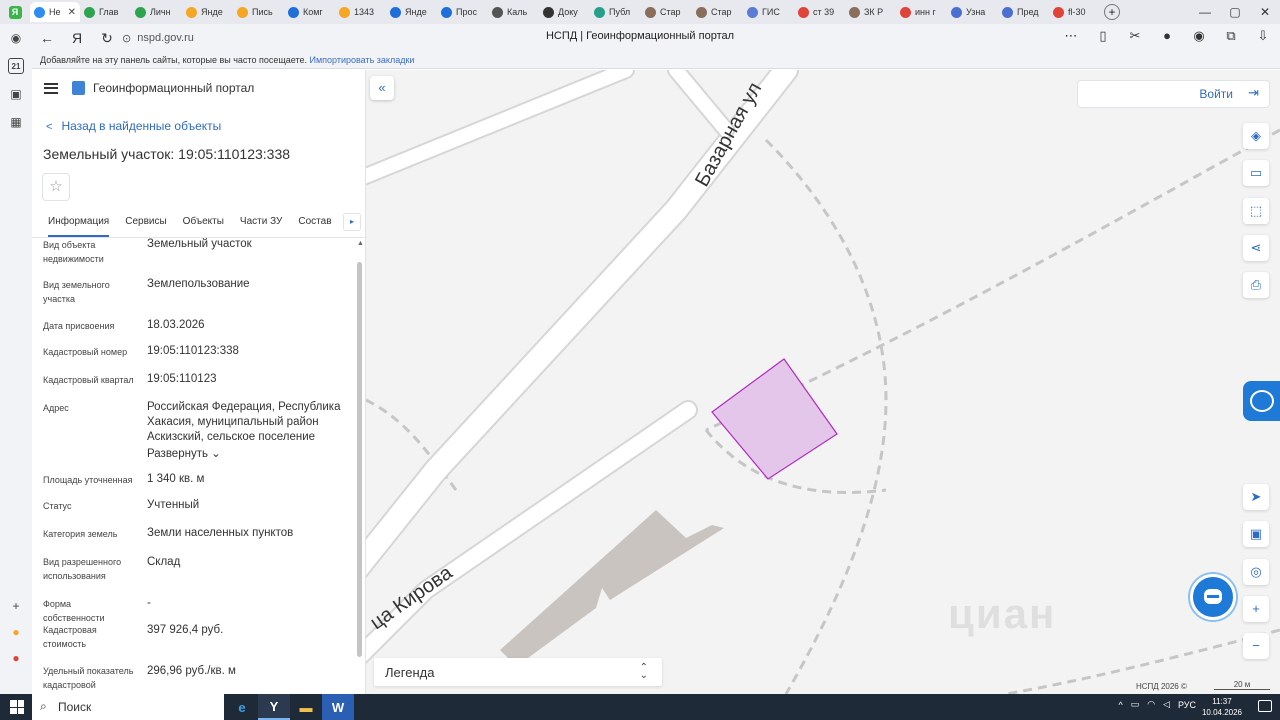 This screenshot has width=1280, height=720. Describe the element at coordinates (1173, 94) in the screenshot. I see `login-button: Войти ⇥` at that location.